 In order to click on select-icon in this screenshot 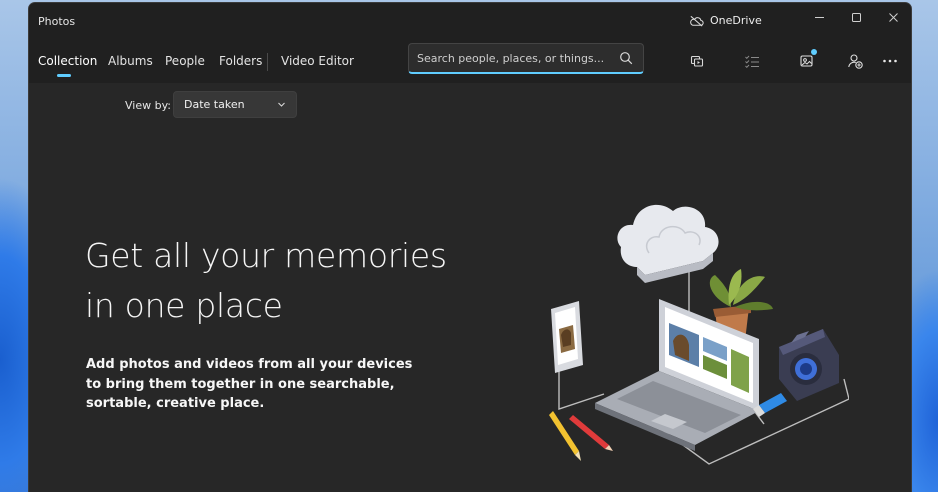, I will do `click(752, 62)`.